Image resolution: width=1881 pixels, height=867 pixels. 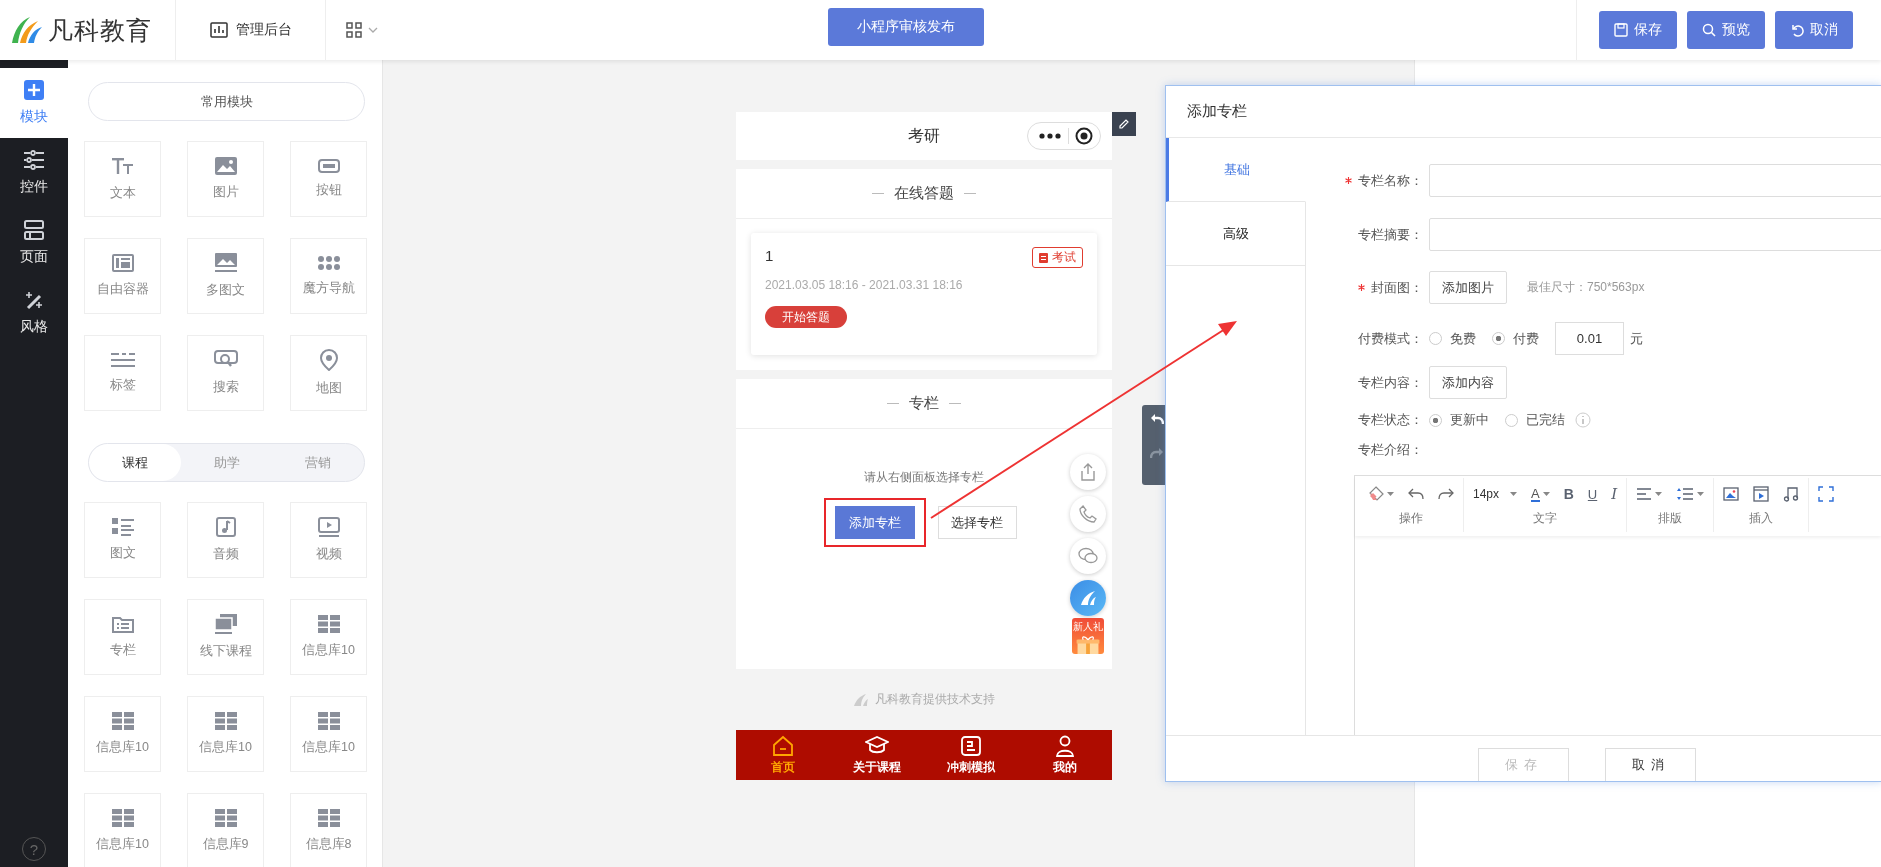 What do you see at coordinates (1390, 450) in the screenshot?
I see `field-label: 专栏介绍：` at bounding box center [1390, 450].